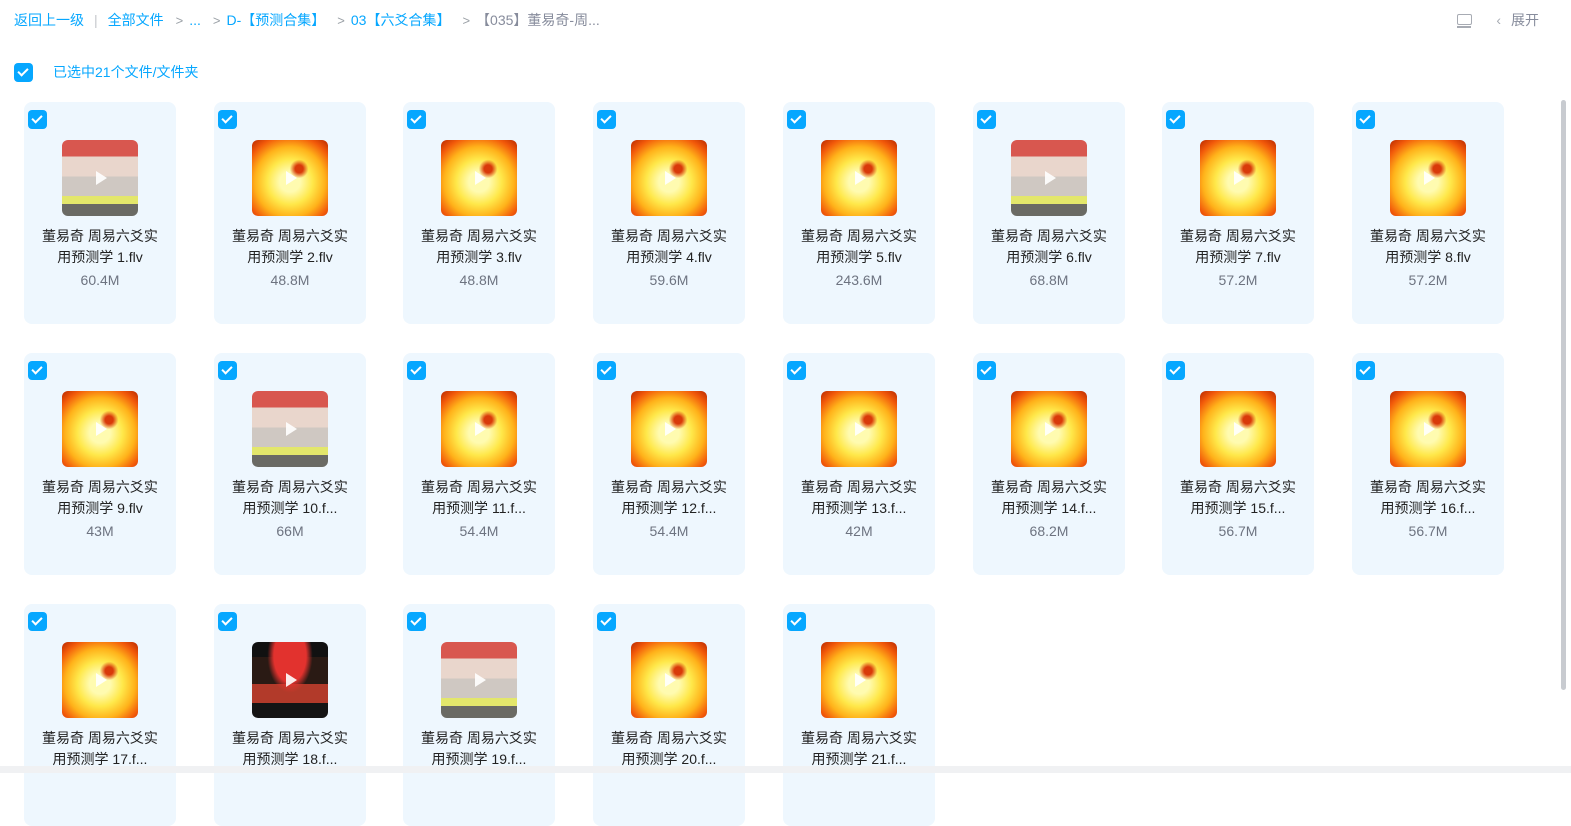 This screenshot has width=1571, height=826. I want to click on file-size: 54.4M, so click(669, 531).